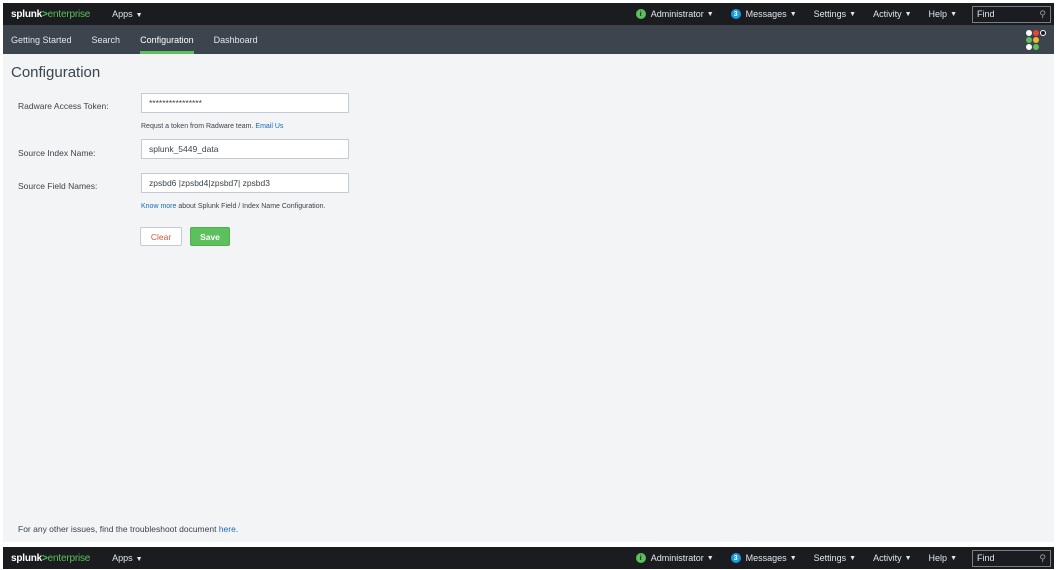  What do you see at coordinates (161, 236) in the screenshot?
I see `clear-button: Clear` at bounding box center [161, 236].